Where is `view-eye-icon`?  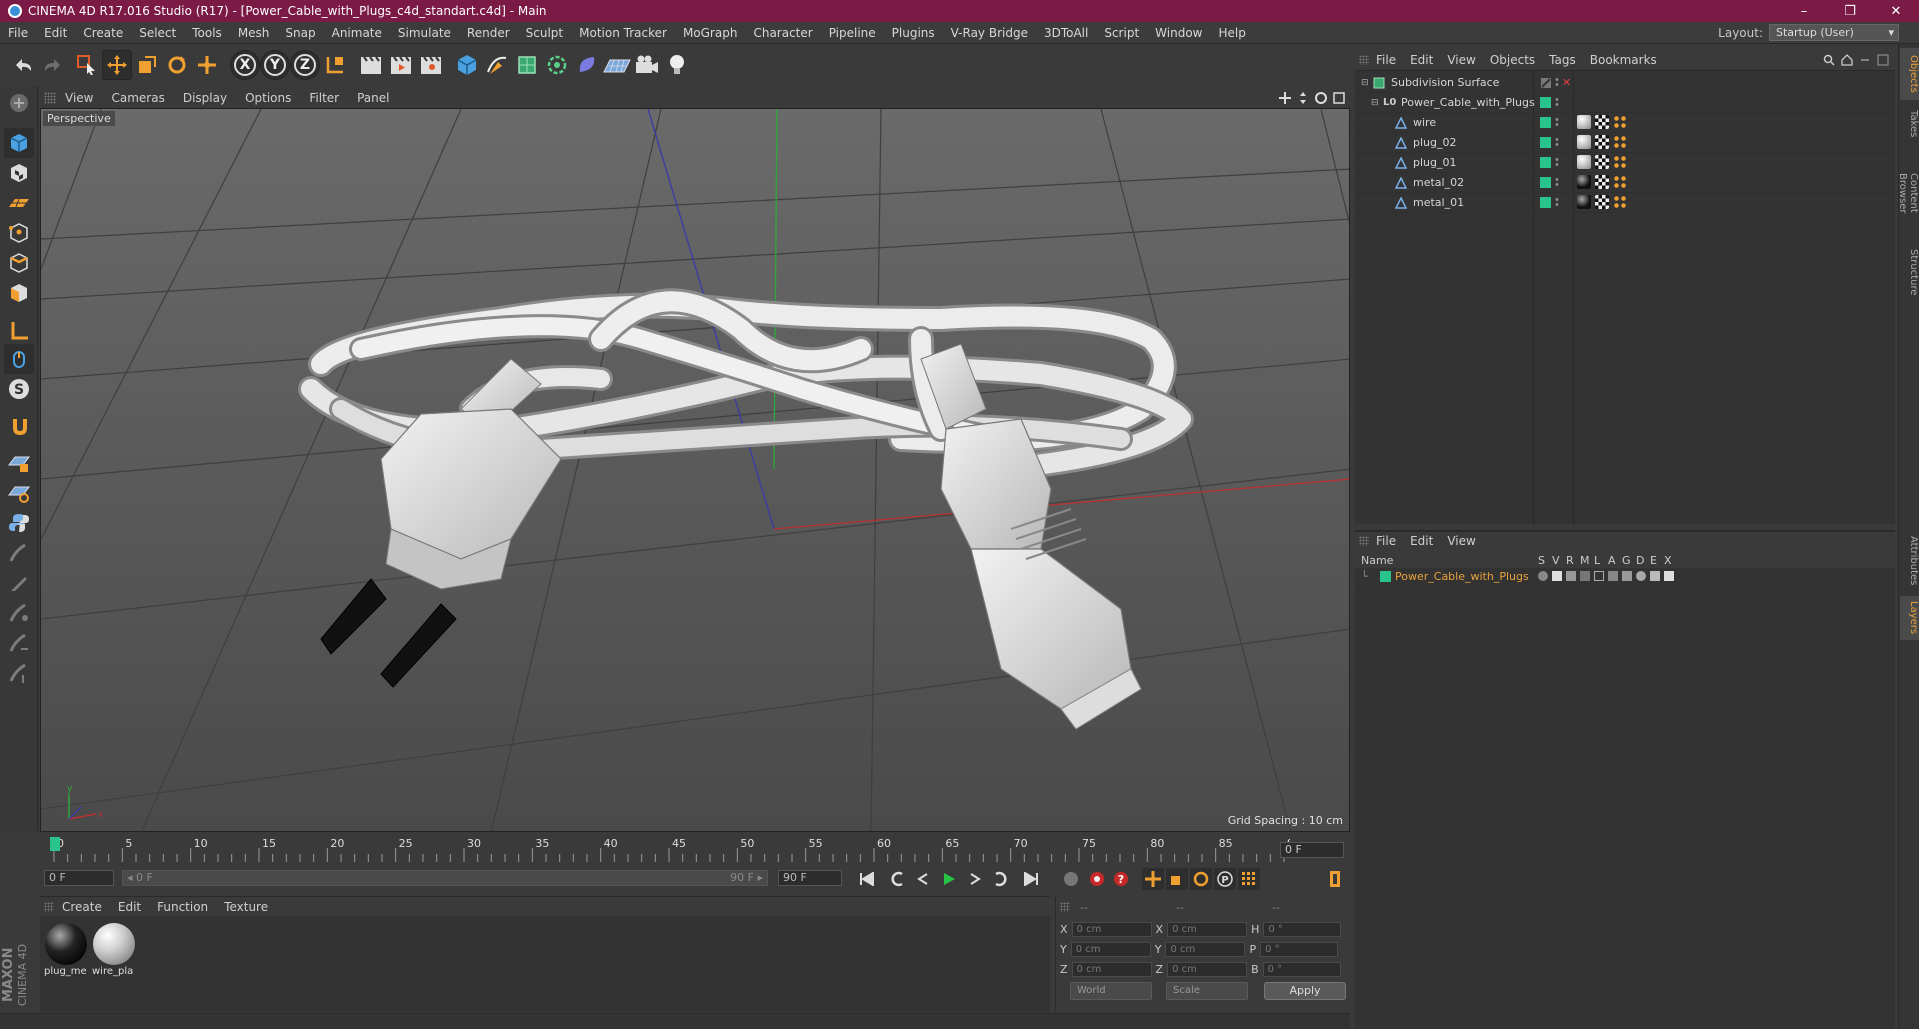
view-eye-icon is located at coordinates (1557, 576).